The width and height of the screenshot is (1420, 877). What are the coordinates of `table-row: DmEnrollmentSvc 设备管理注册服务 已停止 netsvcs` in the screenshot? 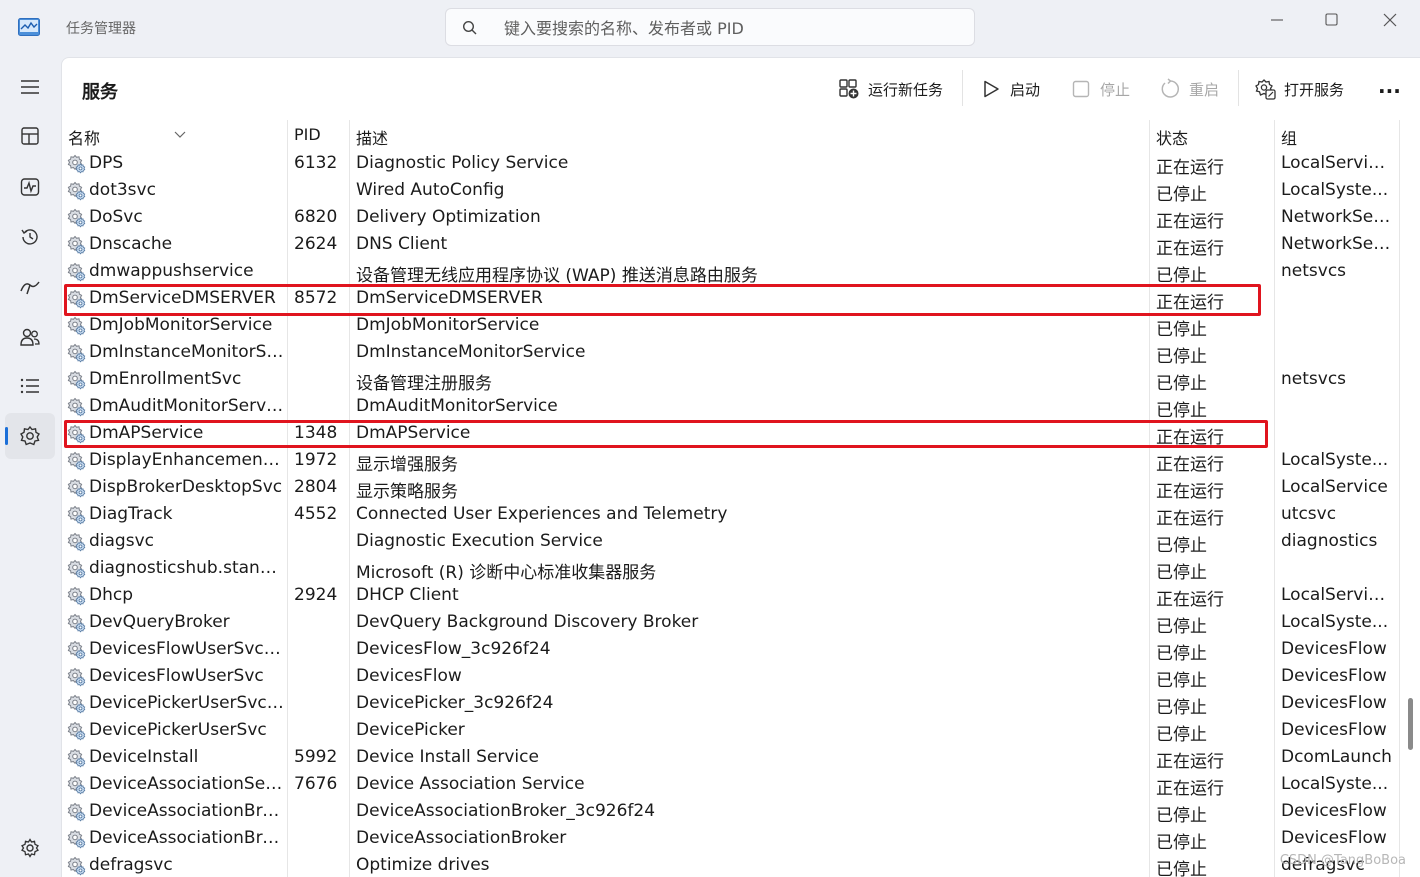 It's located at (732, 380).